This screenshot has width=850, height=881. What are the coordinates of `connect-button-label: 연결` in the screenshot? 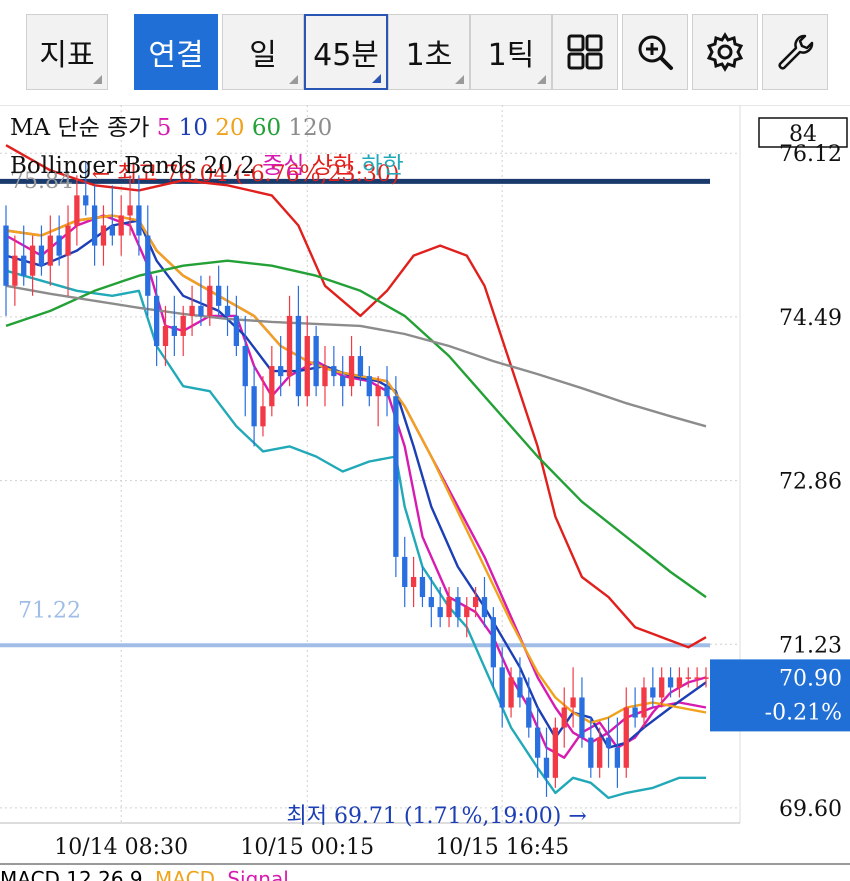 It's located at (176, 55).